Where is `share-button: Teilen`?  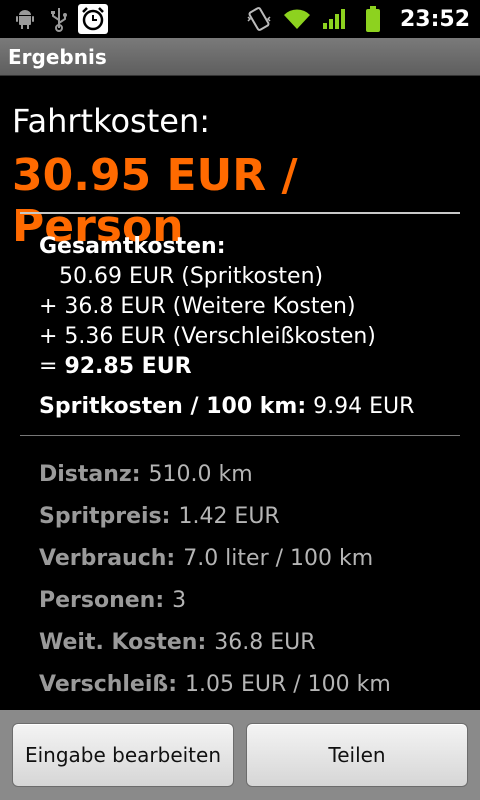
share-button: Teilen is located at coordinates (357, 755).